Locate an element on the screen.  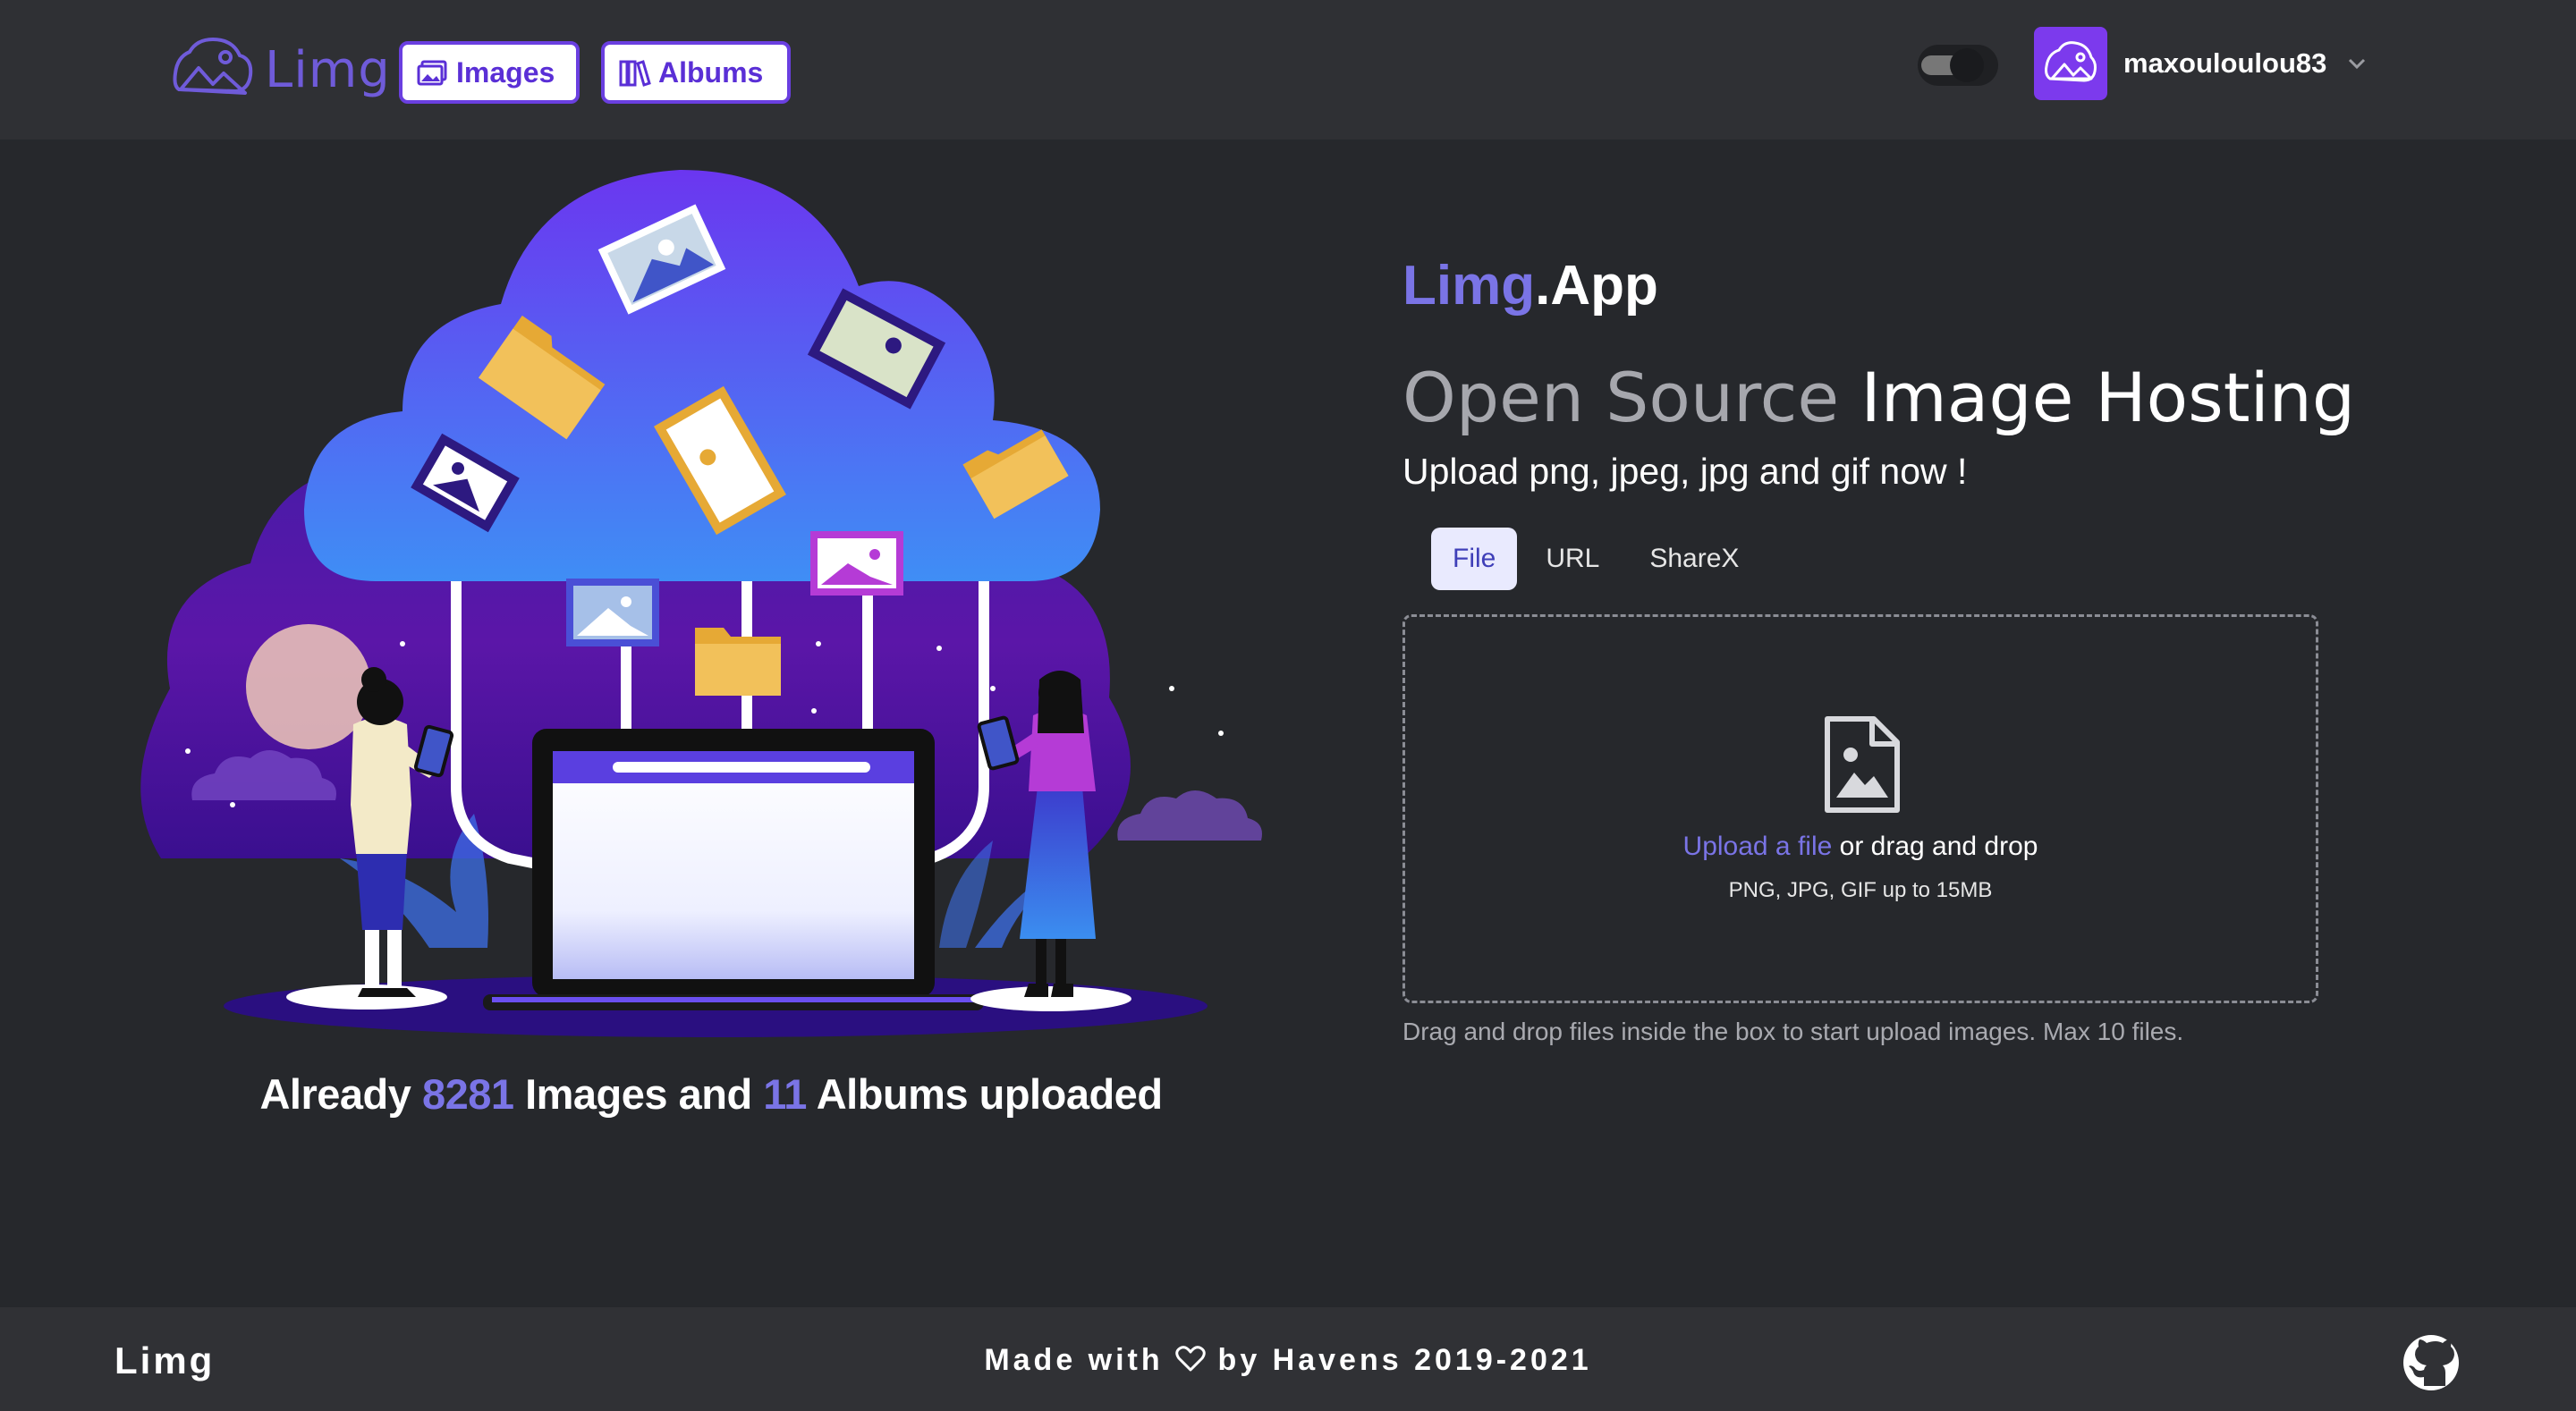
user-menu: maxouloulou83 is located at coordinates (2201, 64).